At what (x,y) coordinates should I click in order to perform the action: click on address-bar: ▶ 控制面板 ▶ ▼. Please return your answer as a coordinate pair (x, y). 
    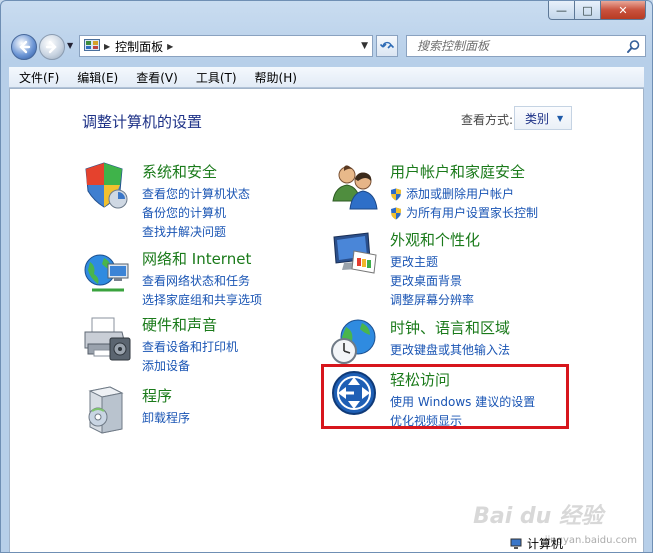
    Looking at the image, I should click on (226, 46).